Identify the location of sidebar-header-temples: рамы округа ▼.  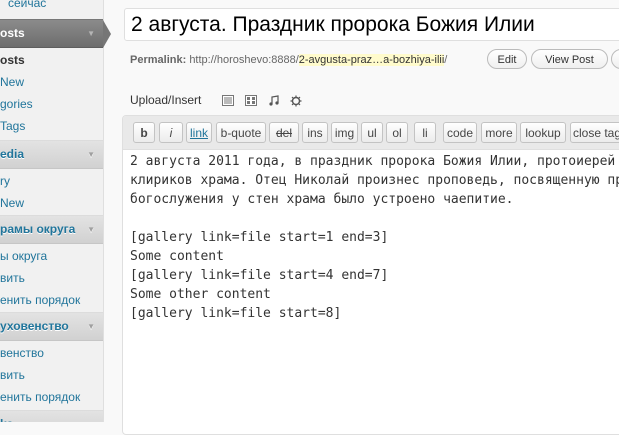
(51, 229).